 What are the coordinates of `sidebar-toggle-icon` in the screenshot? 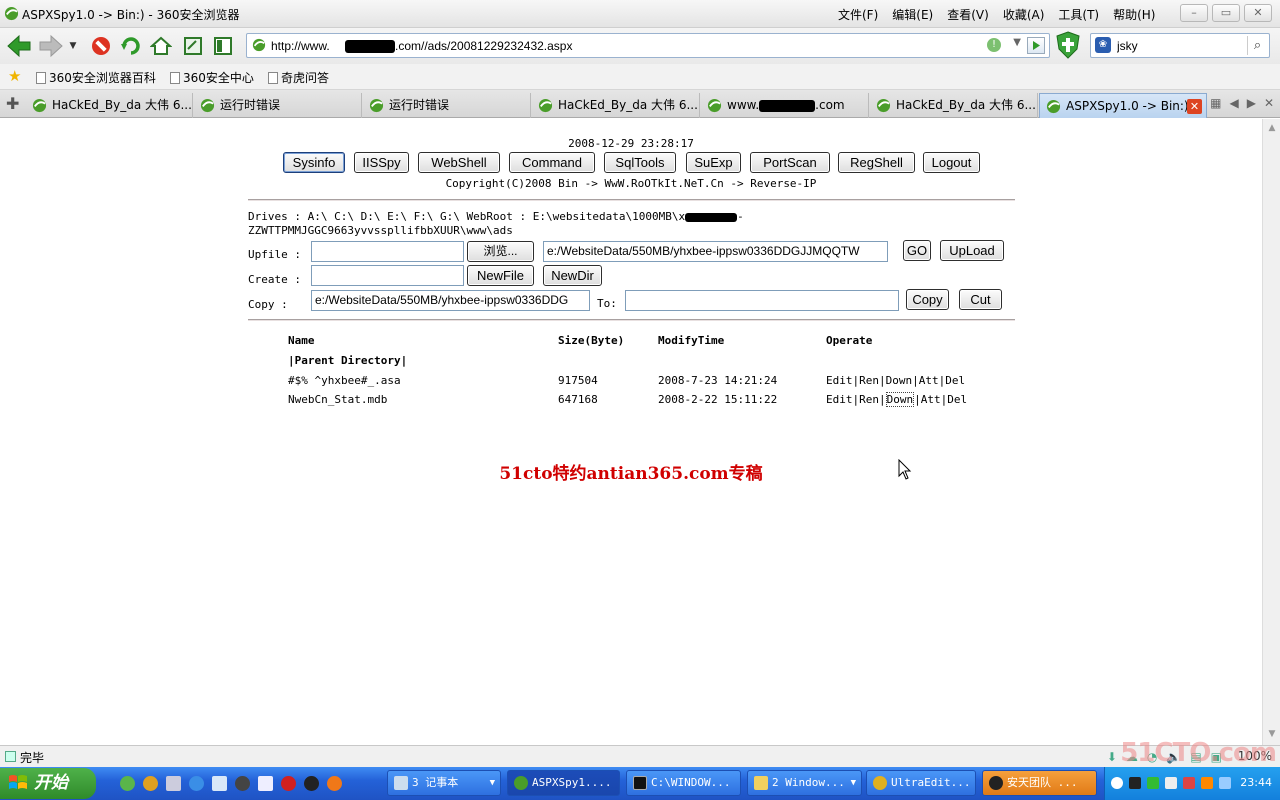 It's located at (223, 46).